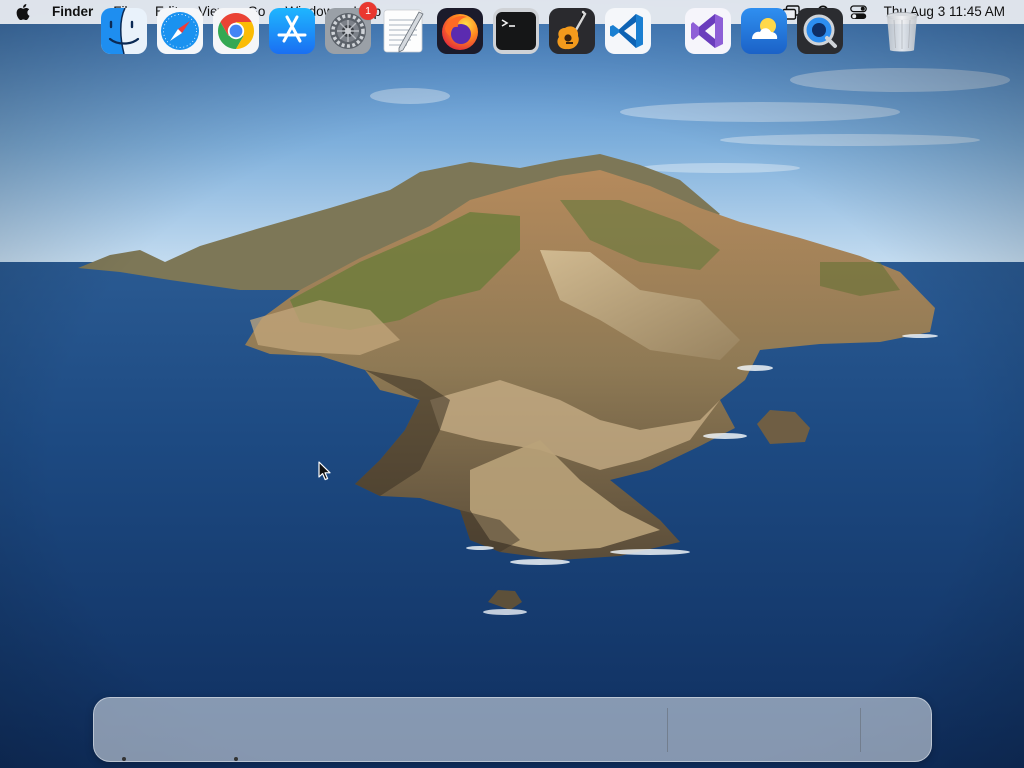 This screenshot has width=1024, height=768. I want to click on dock-app-vscode, so click(628, 31).